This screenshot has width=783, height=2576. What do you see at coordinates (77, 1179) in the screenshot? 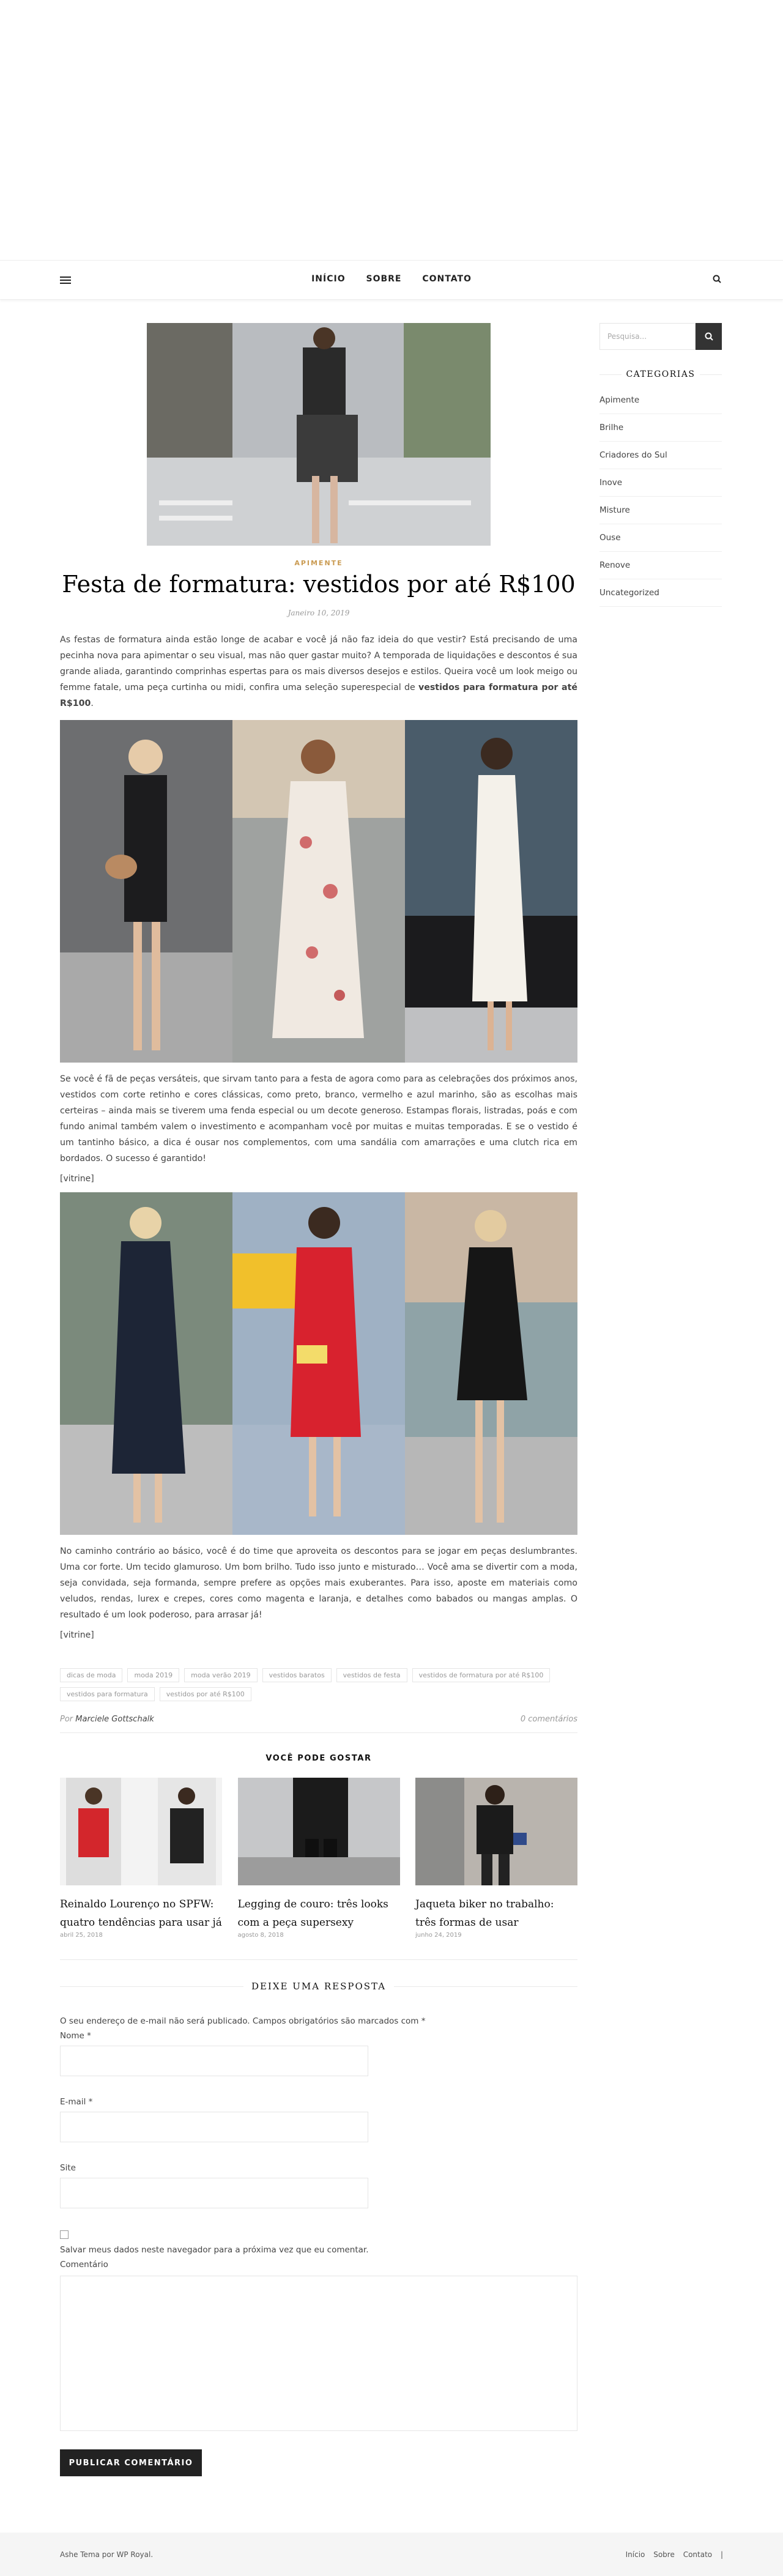
I see `vitrine-shortcode-1: [vitrine]` at bounding box center [77, 1179].